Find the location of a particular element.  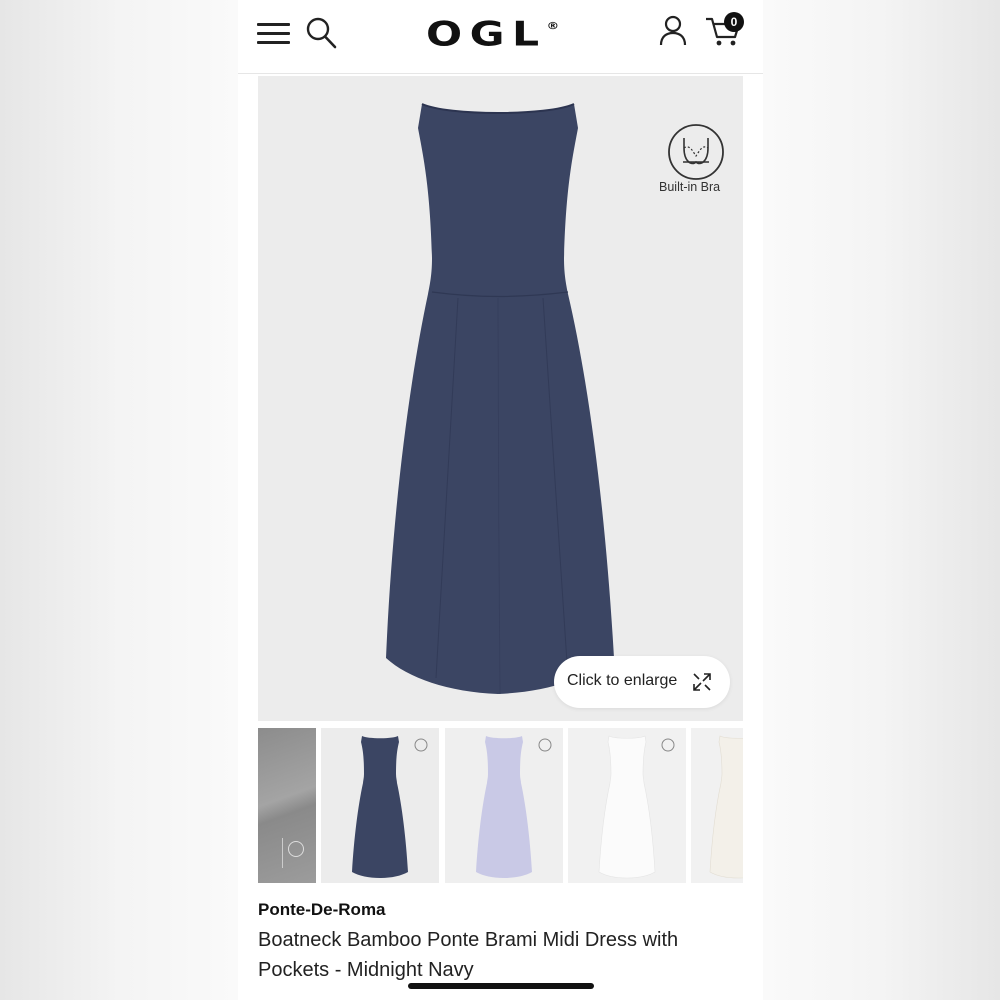

dress-image is located at coordinates (500, 399).